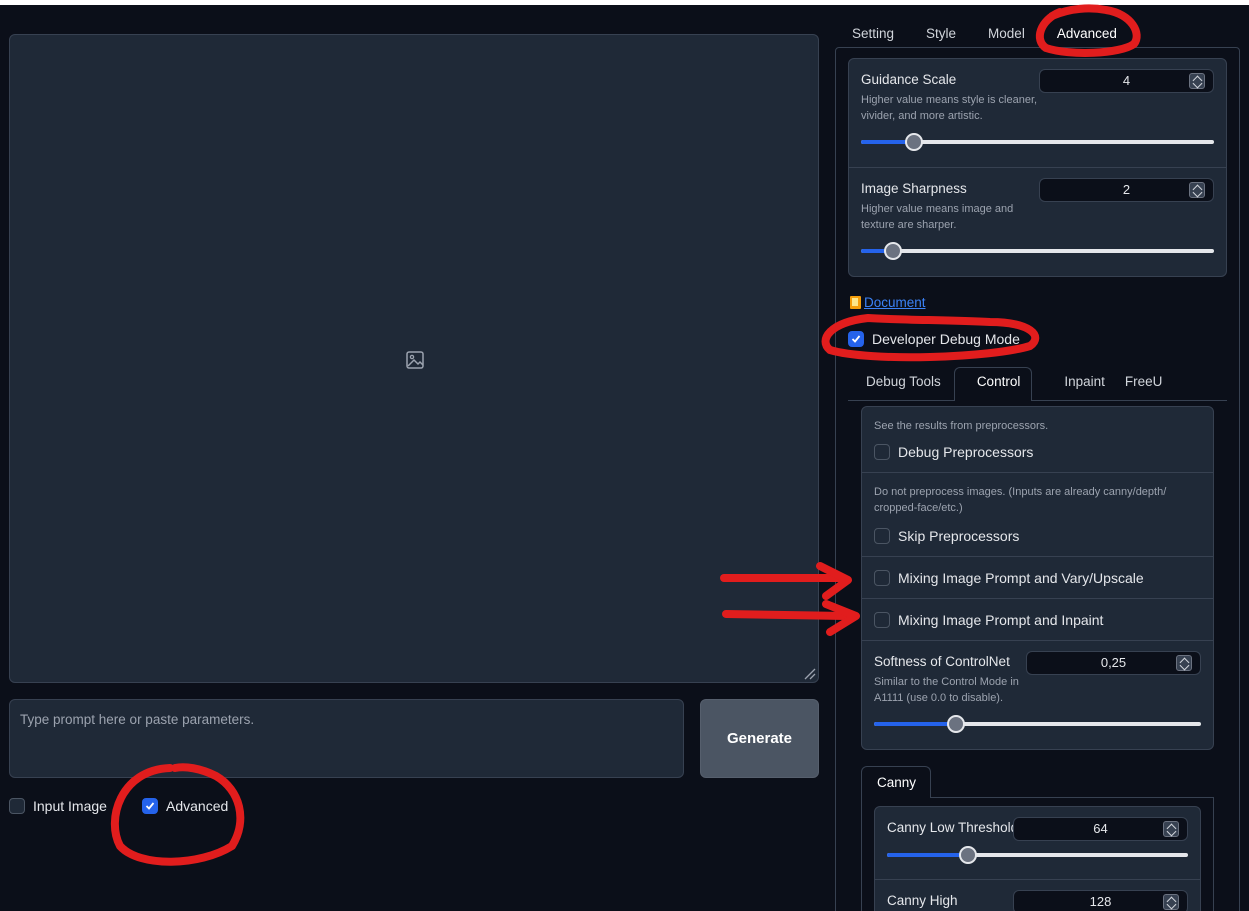 The height and width of the screenshot is (911, 1249). Describe the element at coordinates (941, 33) in the screenshot. I see `tab-style: Style` at that location.